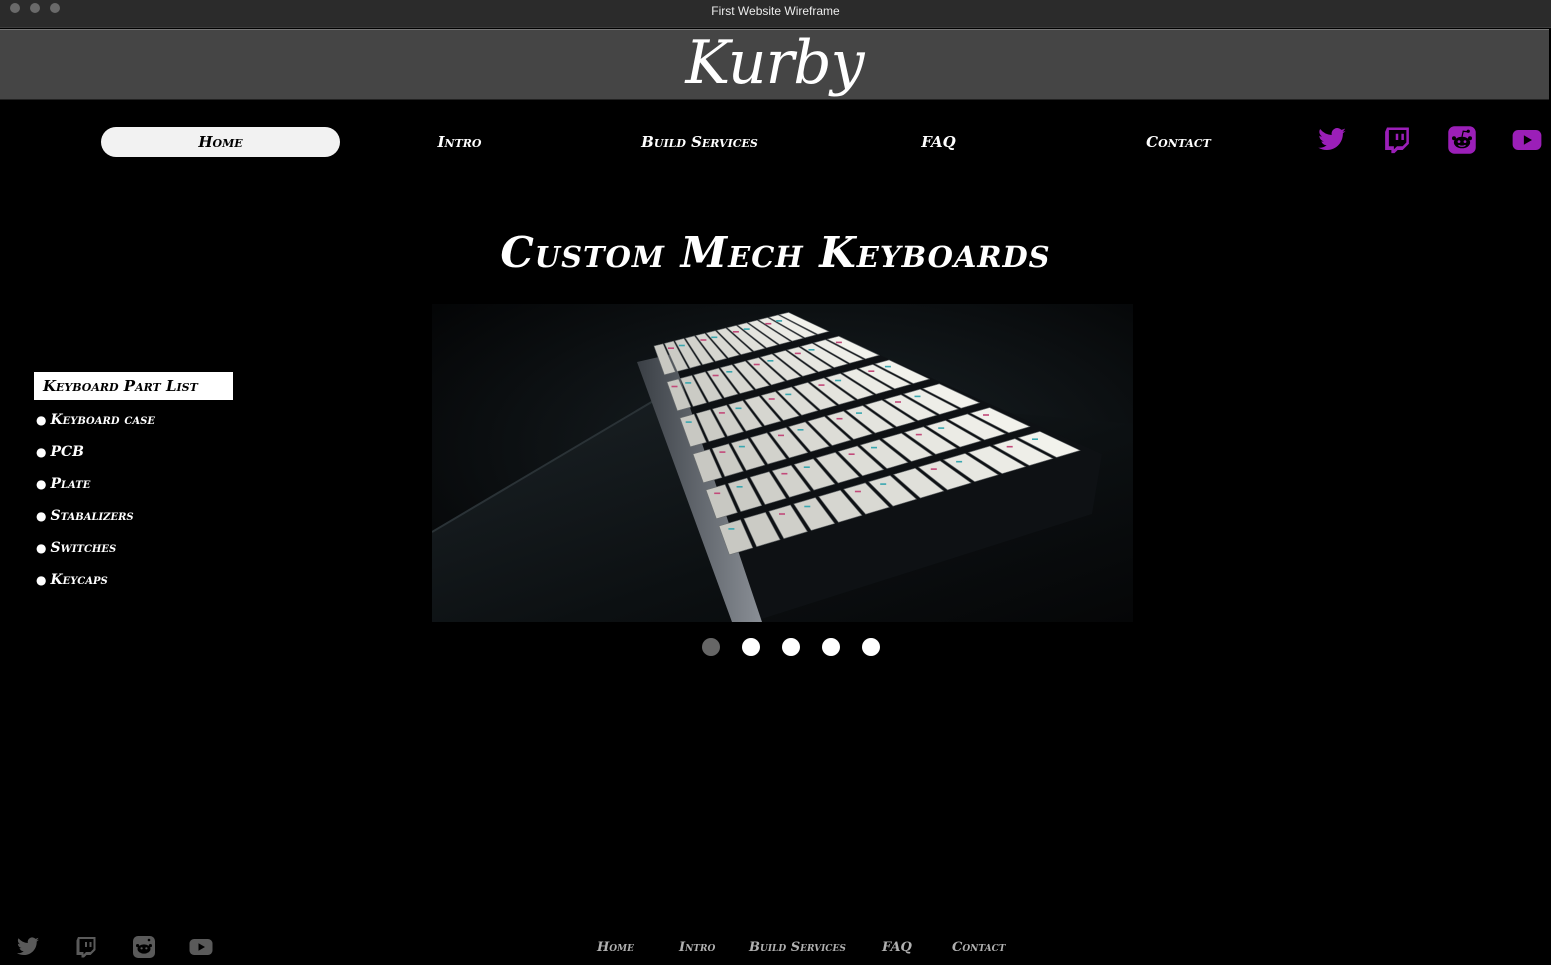  Describe the element at coordinates (1178, 142) in the screenshot. I see `nav-contact: Contact` at that location.